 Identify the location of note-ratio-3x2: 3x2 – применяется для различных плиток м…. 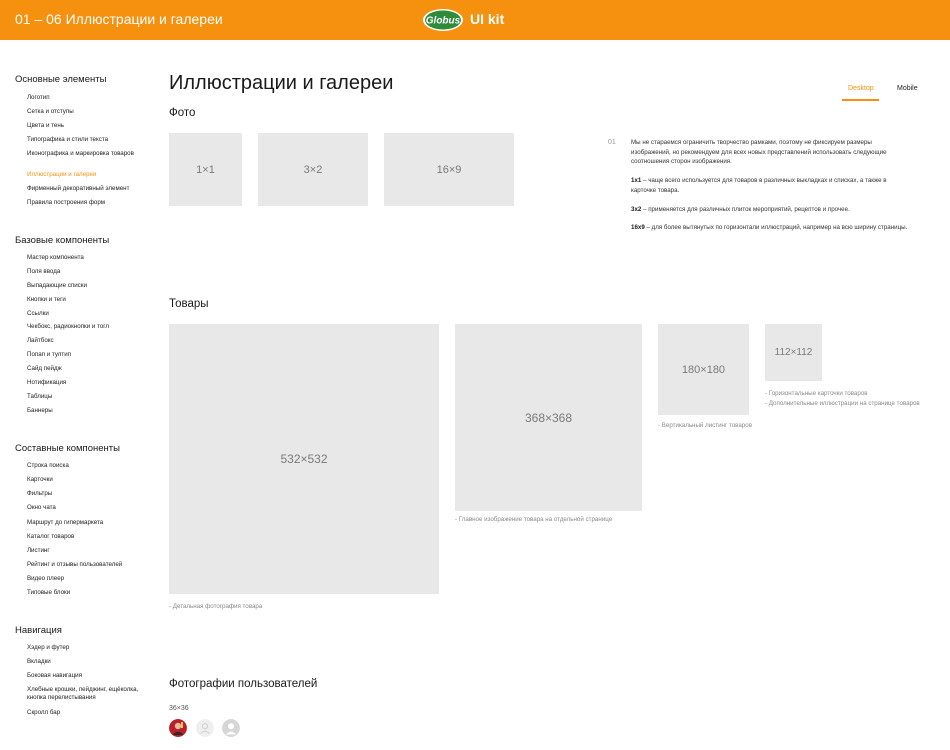
(771, 210).